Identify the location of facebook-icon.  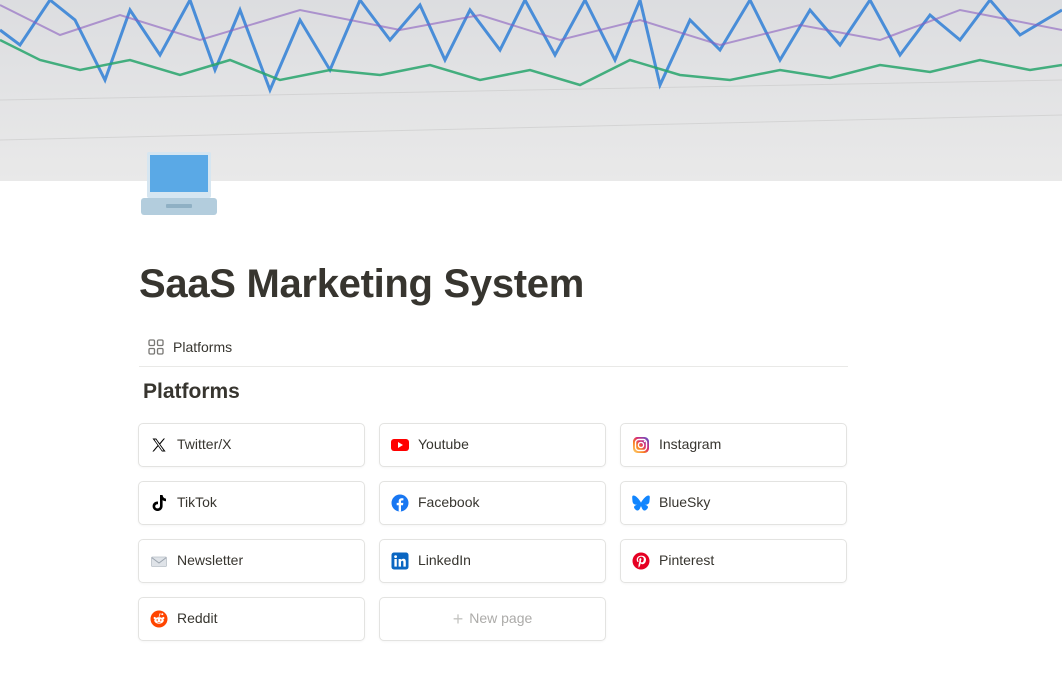
(400, 503).